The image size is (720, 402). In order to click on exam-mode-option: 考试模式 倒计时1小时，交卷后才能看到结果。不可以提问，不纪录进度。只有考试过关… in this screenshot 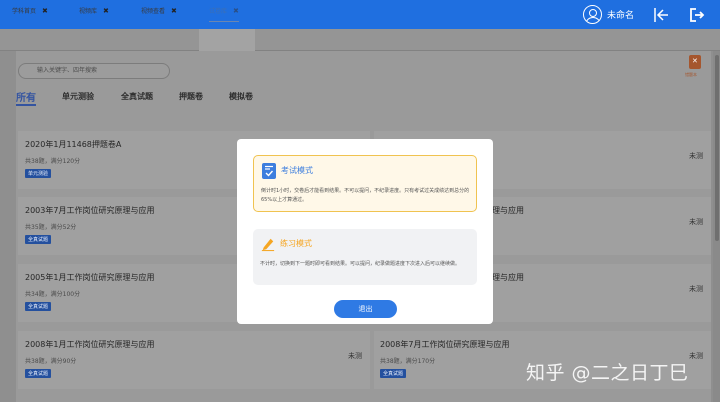, I will do `click(365, 183)`.